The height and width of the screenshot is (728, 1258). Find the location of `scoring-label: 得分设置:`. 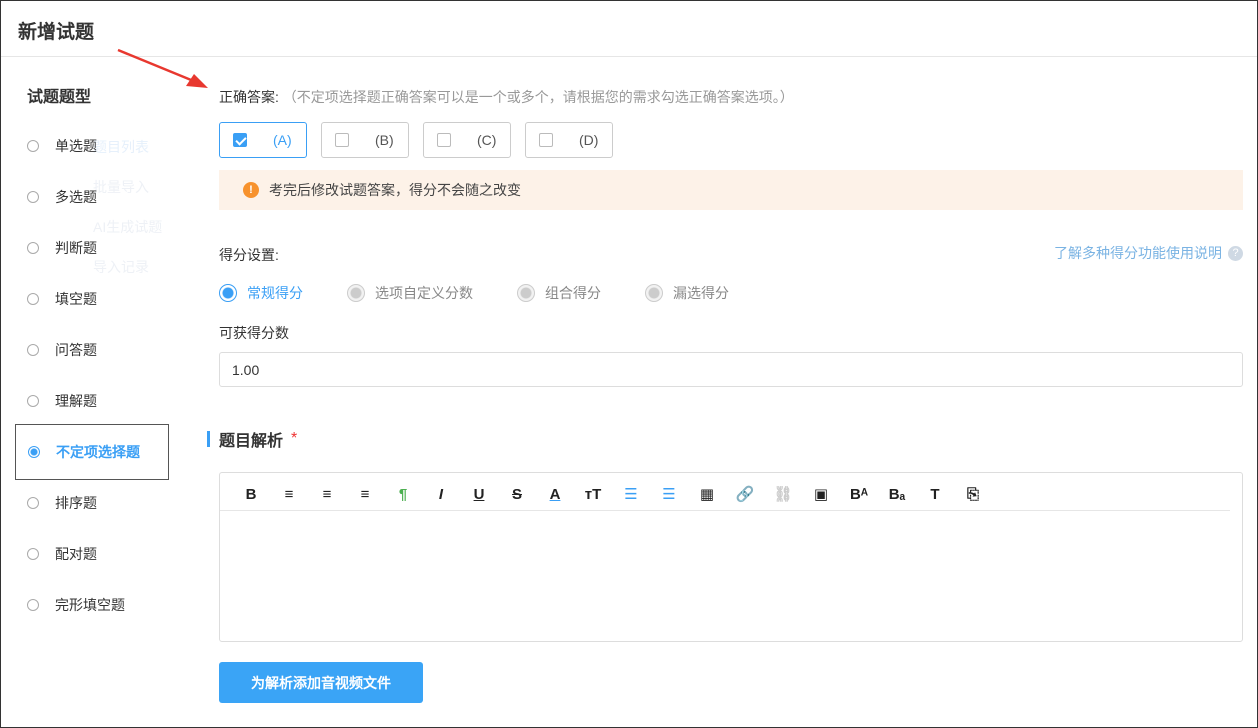

scoring-label: 得分设置: is located at coordinates (249, 255).